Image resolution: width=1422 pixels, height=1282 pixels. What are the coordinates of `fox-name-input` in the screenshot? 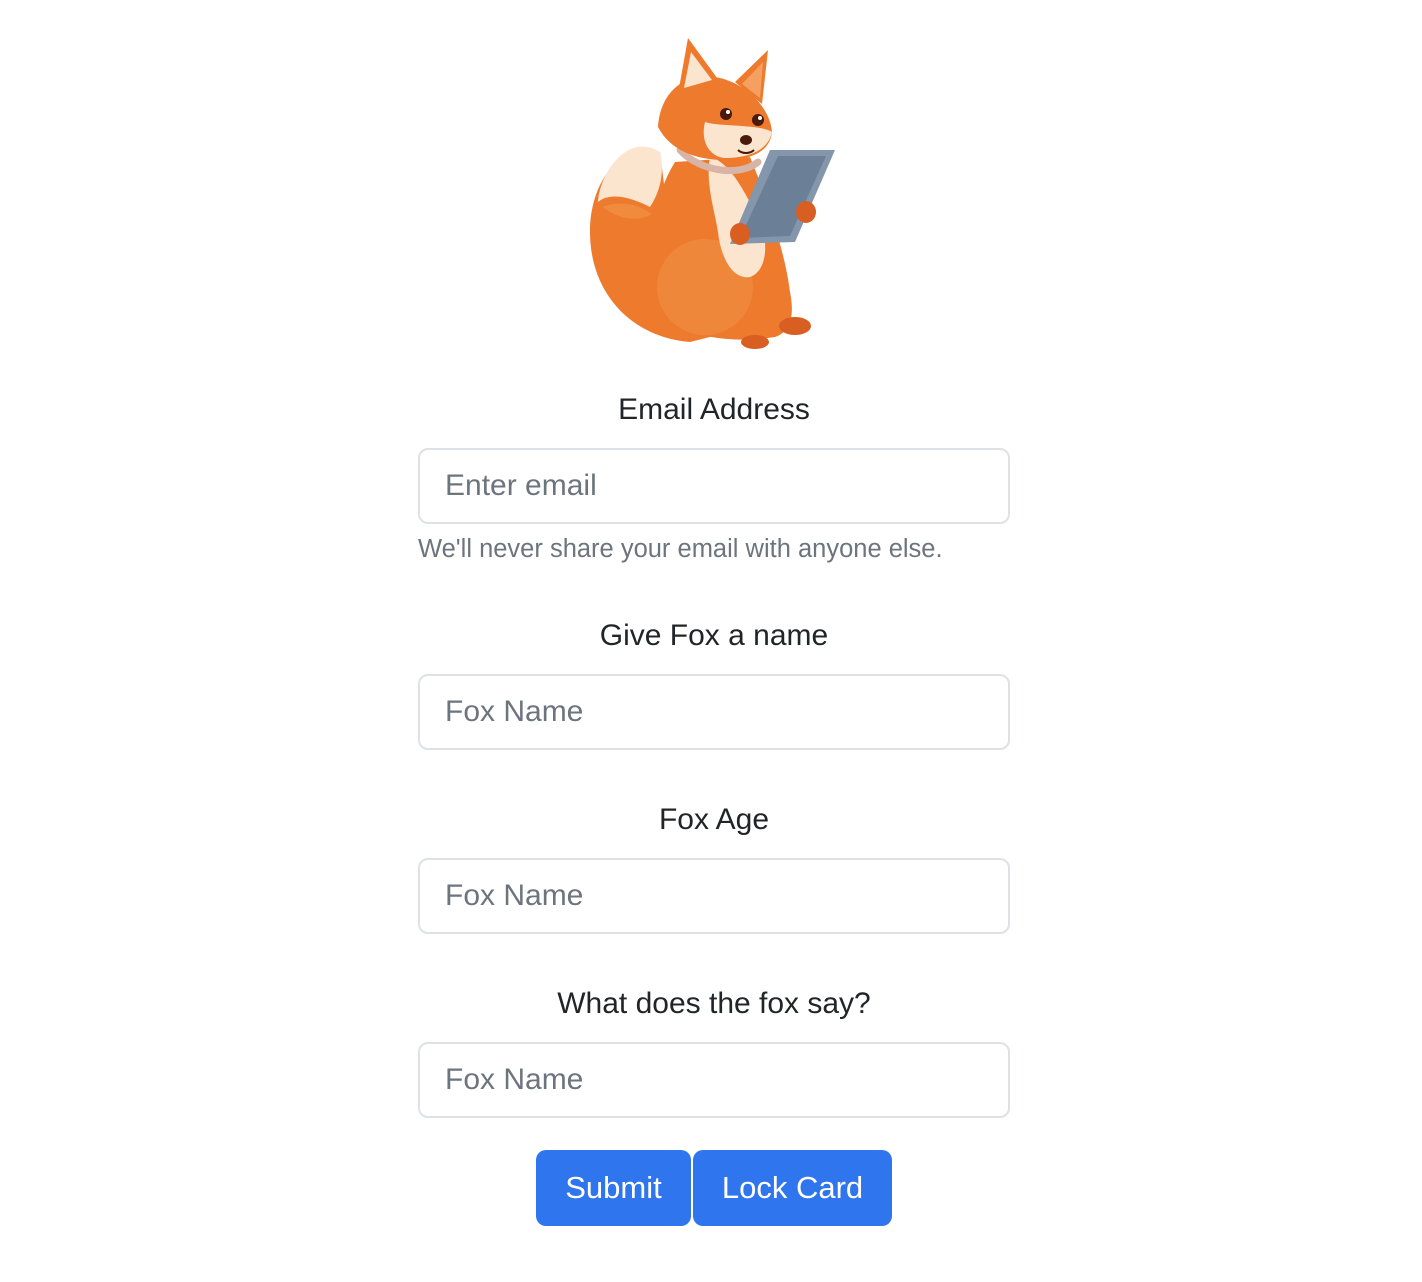 It's located at (714, 712).